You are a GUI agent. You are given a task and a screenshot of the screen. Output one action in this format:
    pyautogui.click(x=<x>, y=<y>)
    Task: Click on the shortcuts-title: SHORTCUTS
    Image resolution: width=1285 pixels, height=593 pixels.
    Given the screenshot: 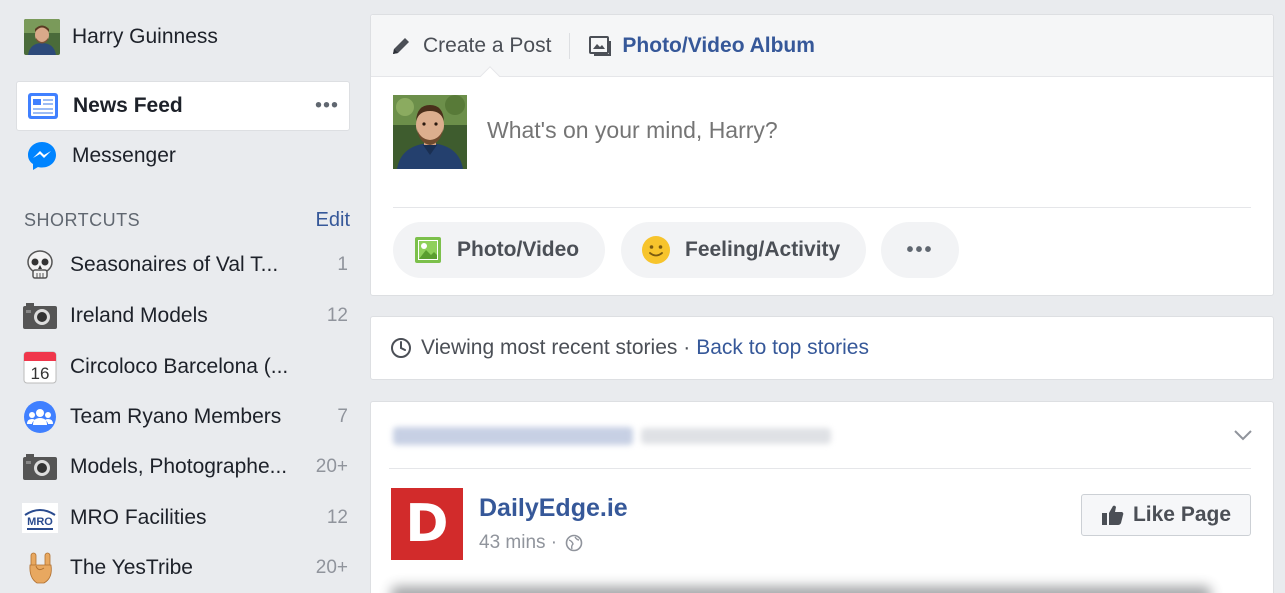 What is the action you would take?
    pyautogui.click(x=82, y=219)
    